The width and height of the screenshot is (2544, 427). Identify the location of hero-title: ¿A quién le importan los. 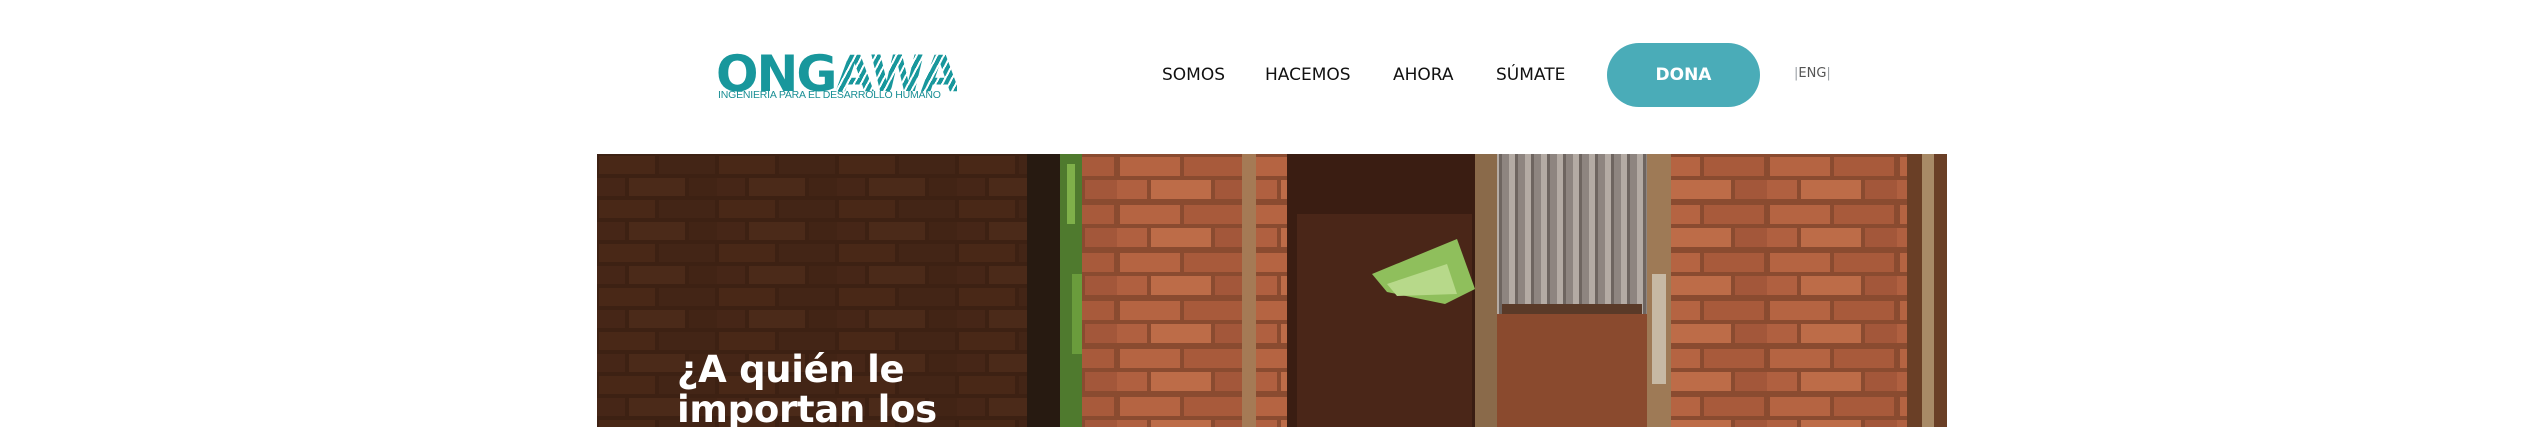
(807, 387).